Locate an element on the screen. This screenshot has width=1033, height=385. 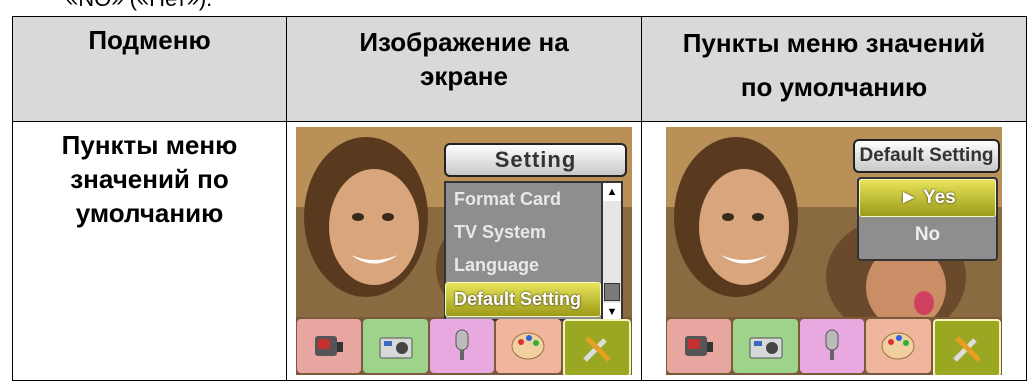
header-screen-image: Изображение на экране is located at coordinates (464, 69).